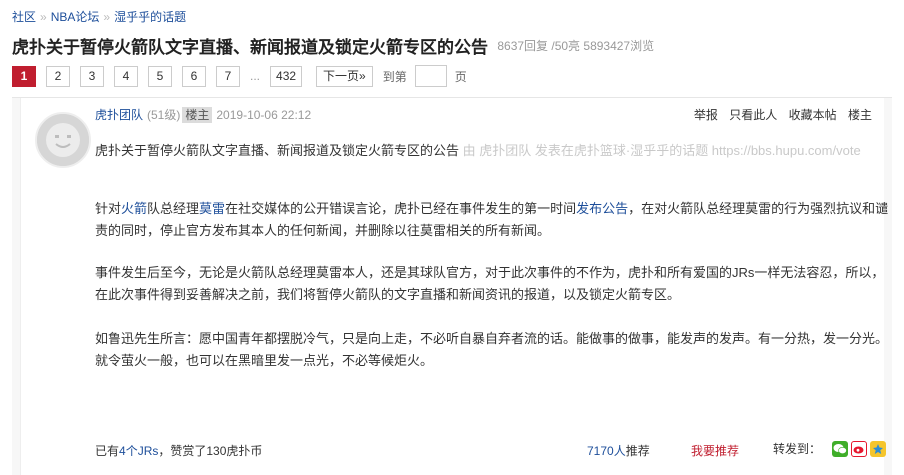 This screenshot has width=904, height=475. I want to click on goto-label: 到第, so click(394, 76).